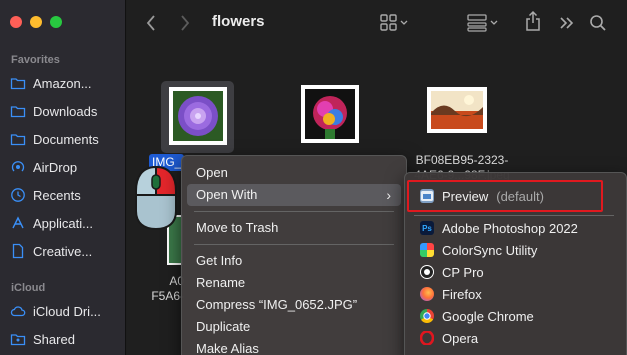 The image size is (627, 355). What do you see at coordinates (57, 195) in the screenshot?
I see `sidebar-item-label: Recents` at bounding box center [57, 195].